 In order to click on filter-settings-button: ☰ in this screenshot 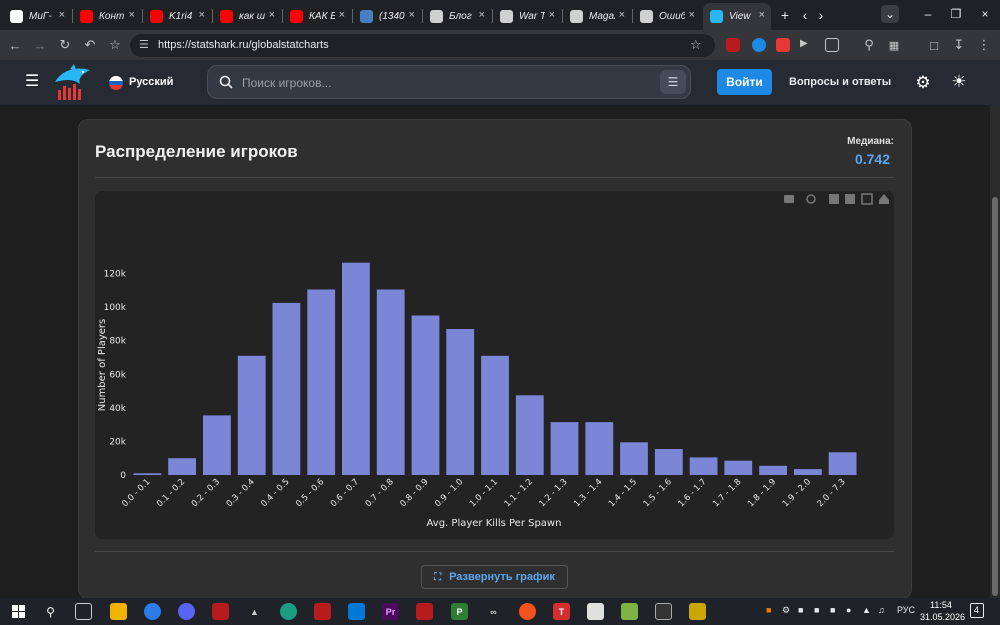, I will do `click(673, 82)`.